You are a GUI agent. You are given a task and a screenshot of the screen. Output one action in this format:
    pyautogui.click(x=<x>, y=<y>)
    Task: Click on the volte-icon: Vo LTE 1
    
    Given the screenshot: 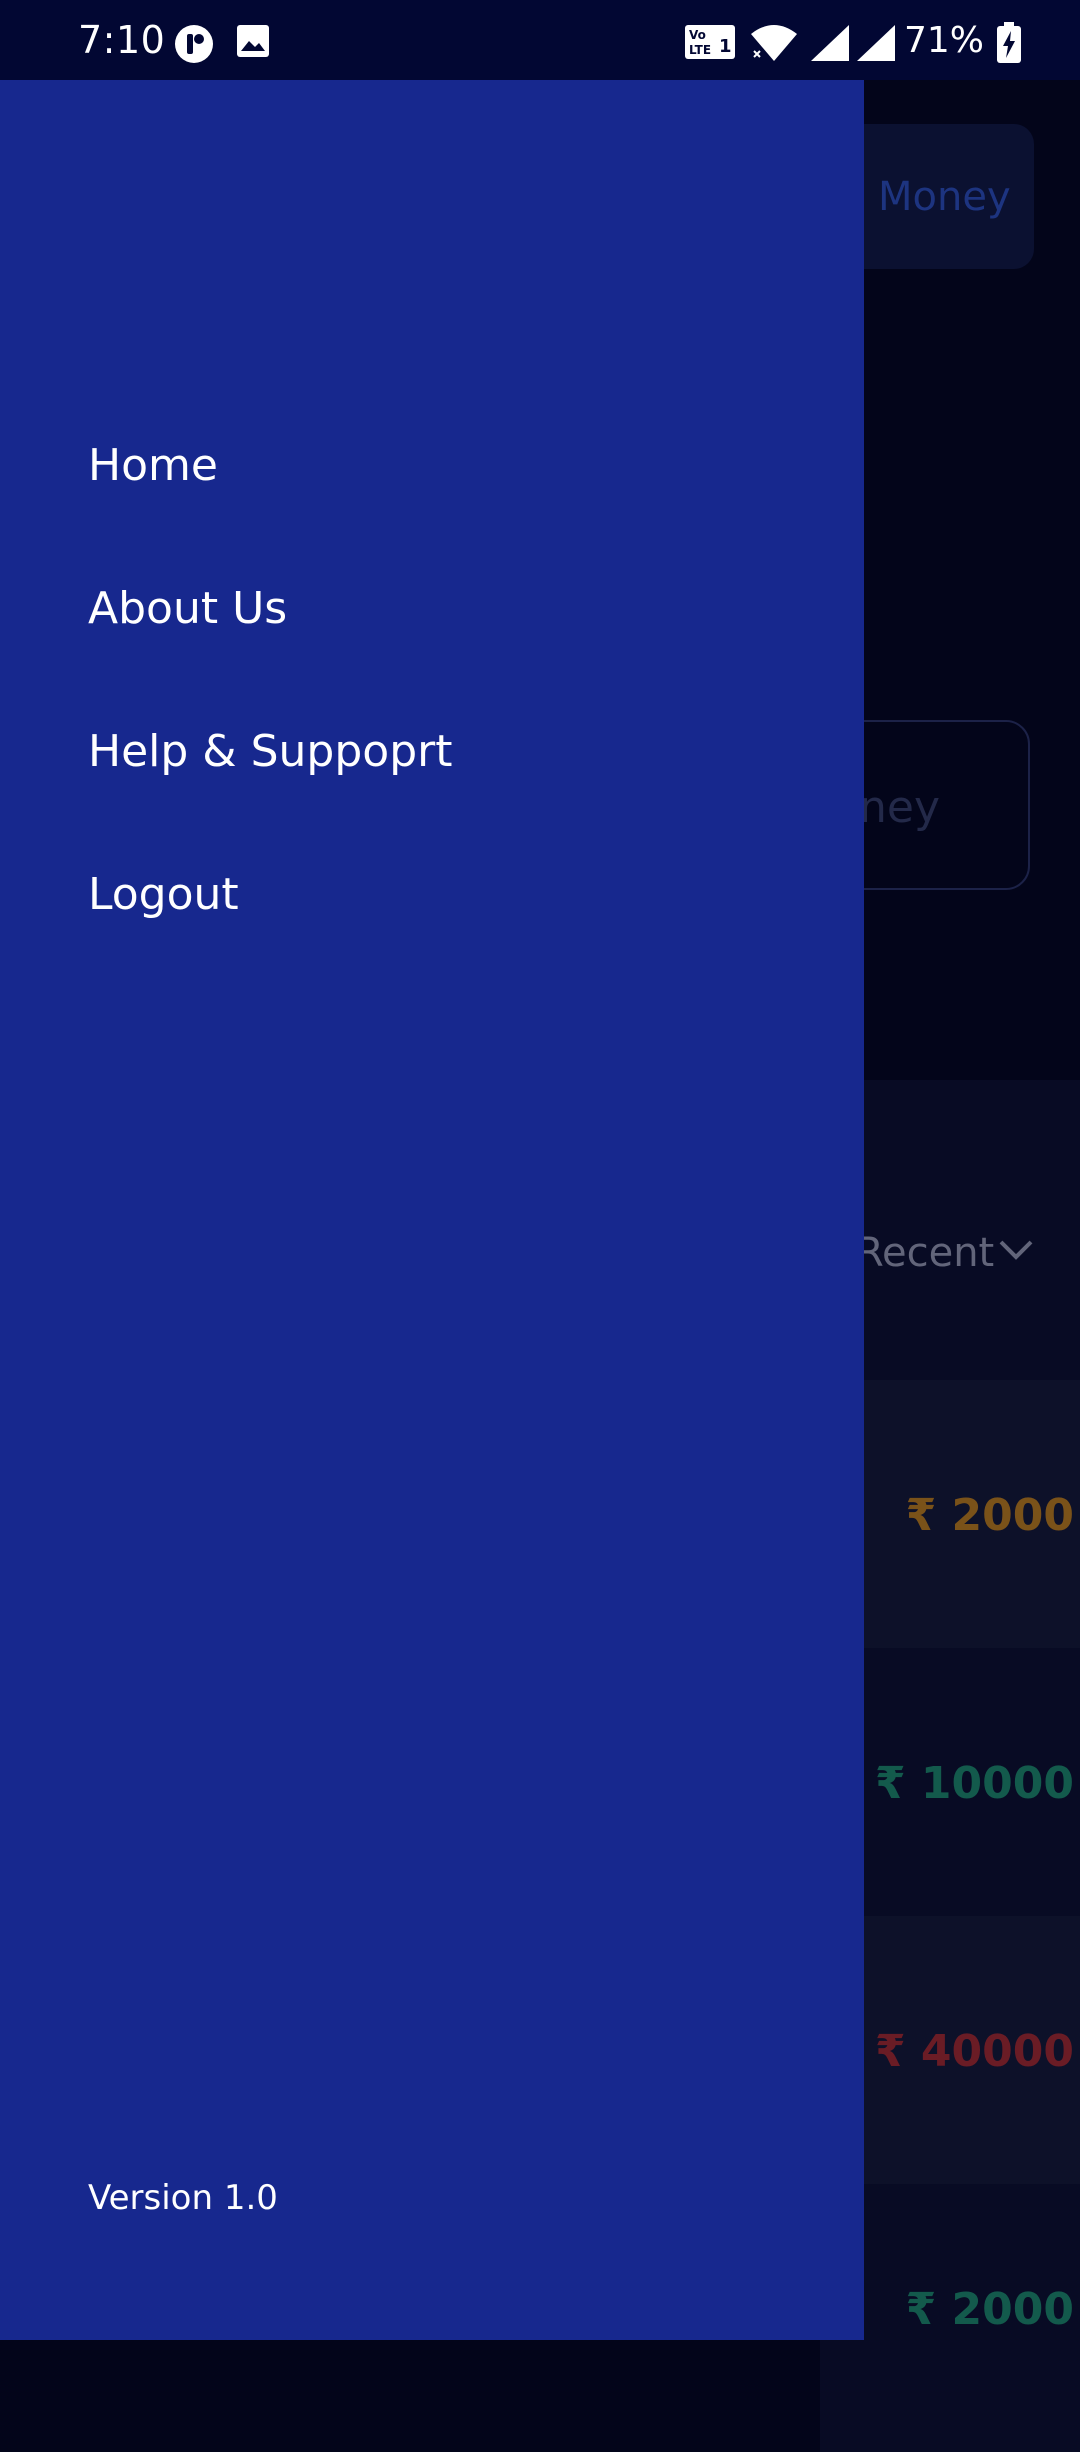 What is the action you would take?
    pyautogui.click(x=710, y=44)
    